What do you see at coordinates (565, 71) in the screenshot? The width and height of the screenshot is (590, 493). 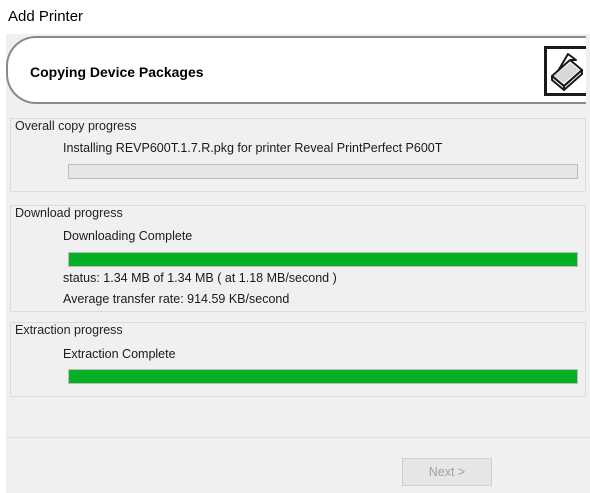 I see `printer-icon` at bounding box center [565, 71].